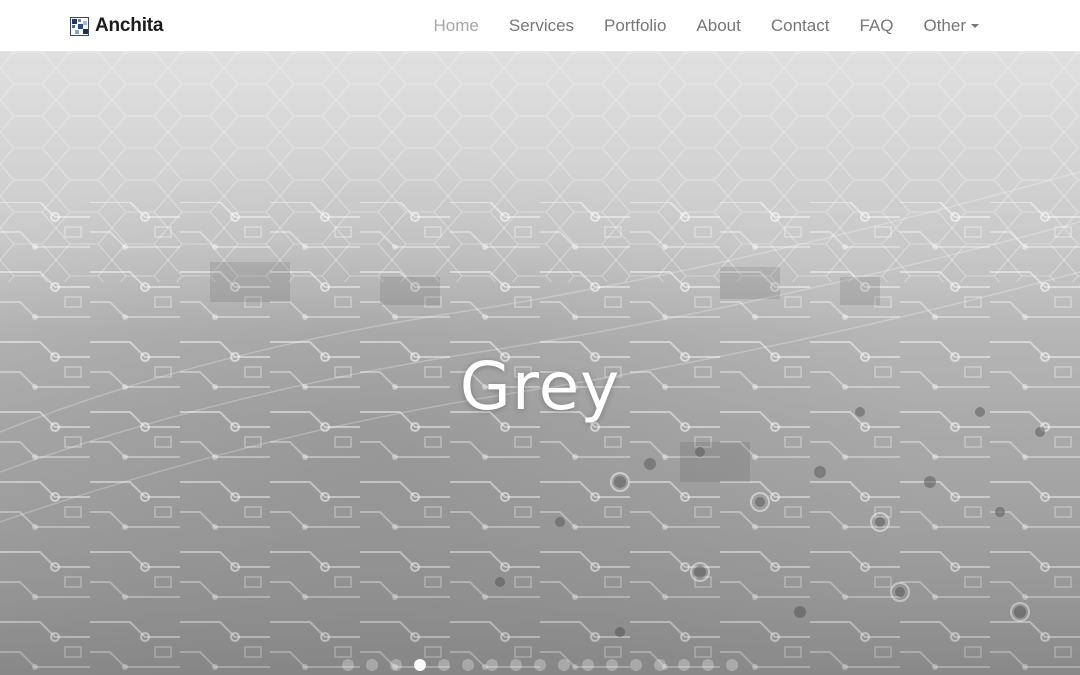 The image size is (1080, 675). I want to click on nav-item-faq: FAQ, so click(876, 26).